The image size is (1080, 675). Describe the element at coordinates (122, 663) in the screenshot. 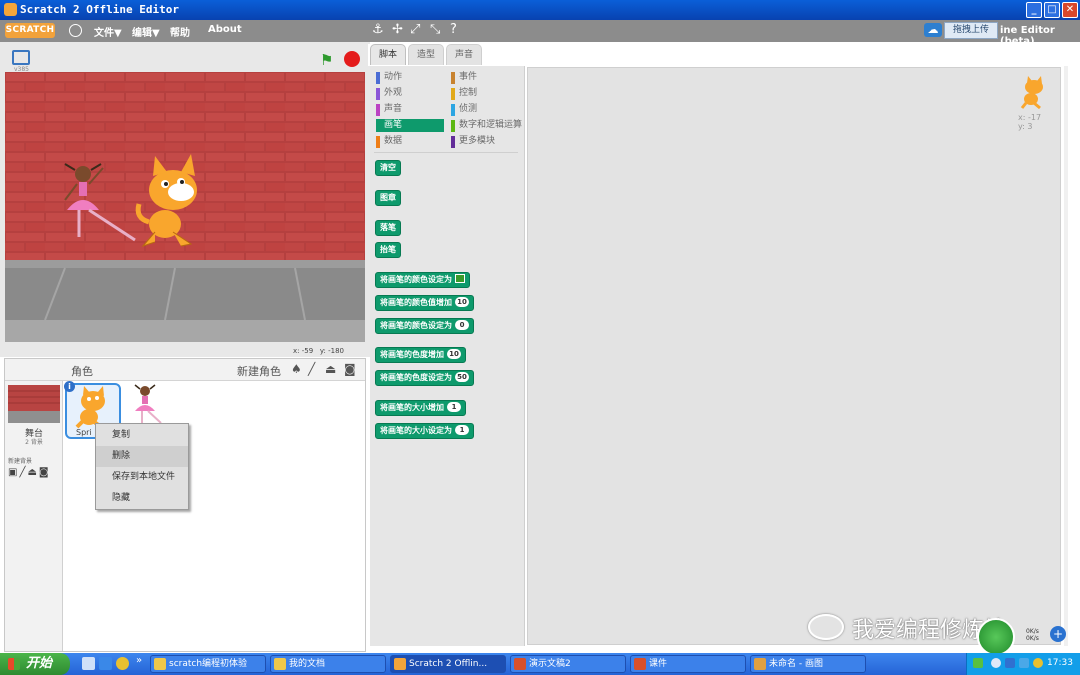

I see `chrome-icon` at that location.